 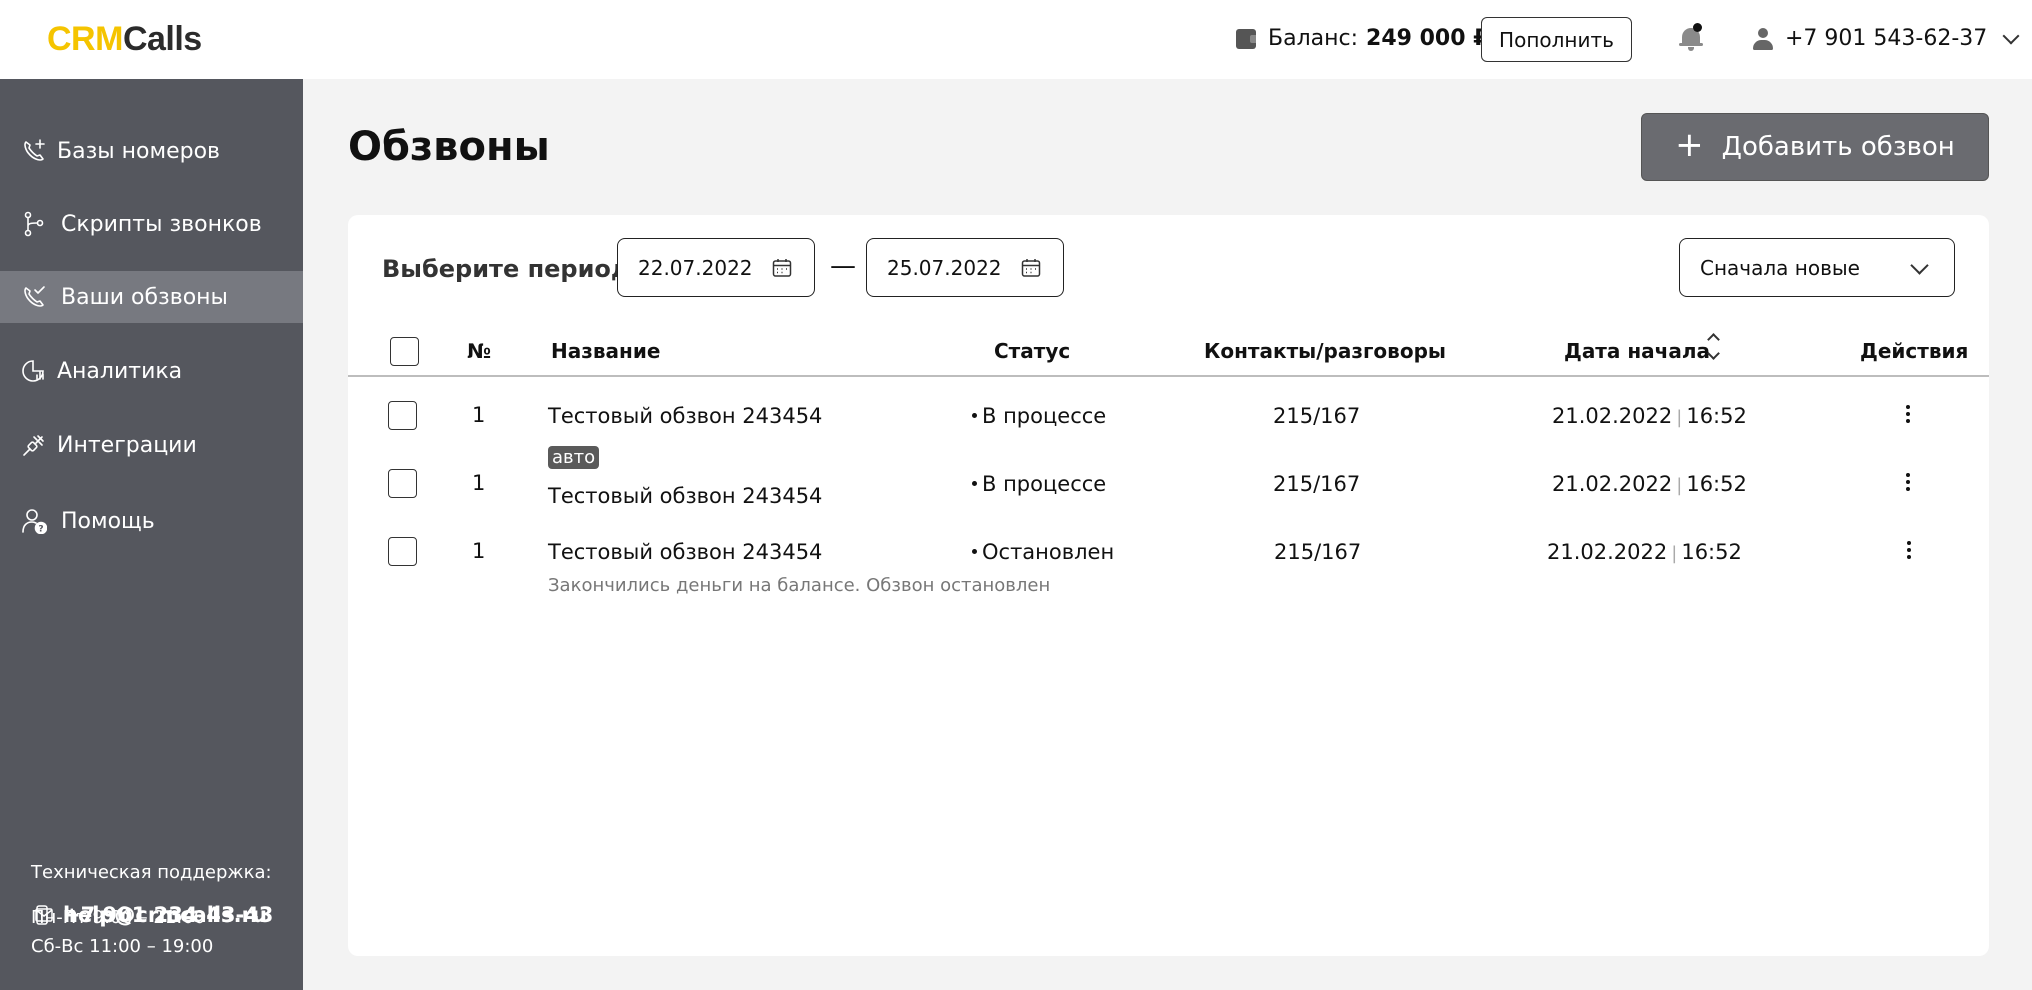 What do you see at coordinates (34, 521) in the screenshot?
I see `help-user-icon: ?` at bounding box center [34, 521].